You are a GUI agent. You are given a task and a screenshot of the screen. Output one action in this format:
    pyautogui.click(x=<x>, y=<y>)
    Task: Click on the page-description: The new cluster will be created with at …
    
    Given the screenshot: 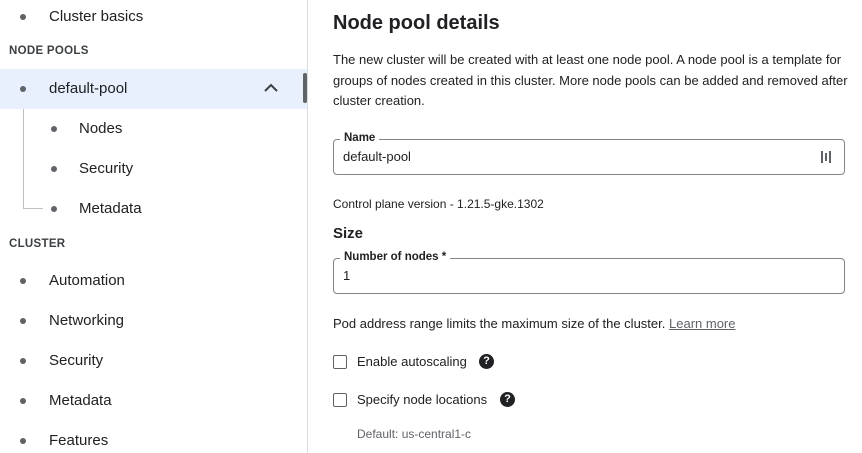 What is the action you would take?
    pyautogui.click(x=590, y=80)
    